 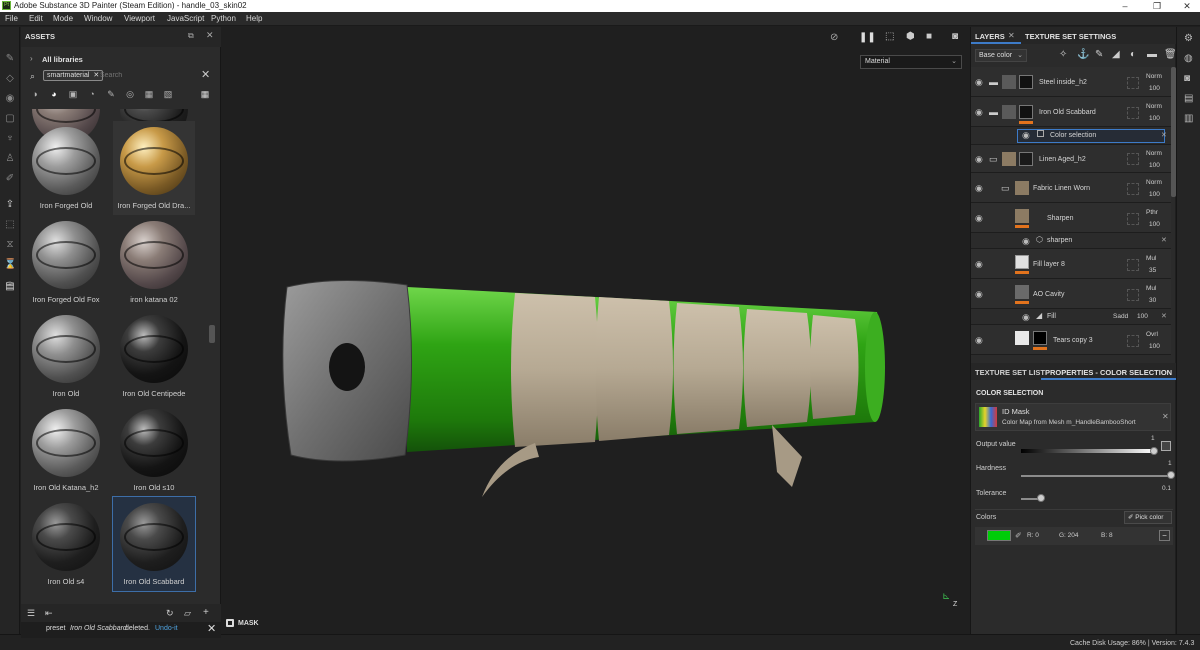 What do you see at coordinates (1116, 54) in the screenshot?
I see `add-fill-layer-icon: ◢` at bounding box center [1116, 54].